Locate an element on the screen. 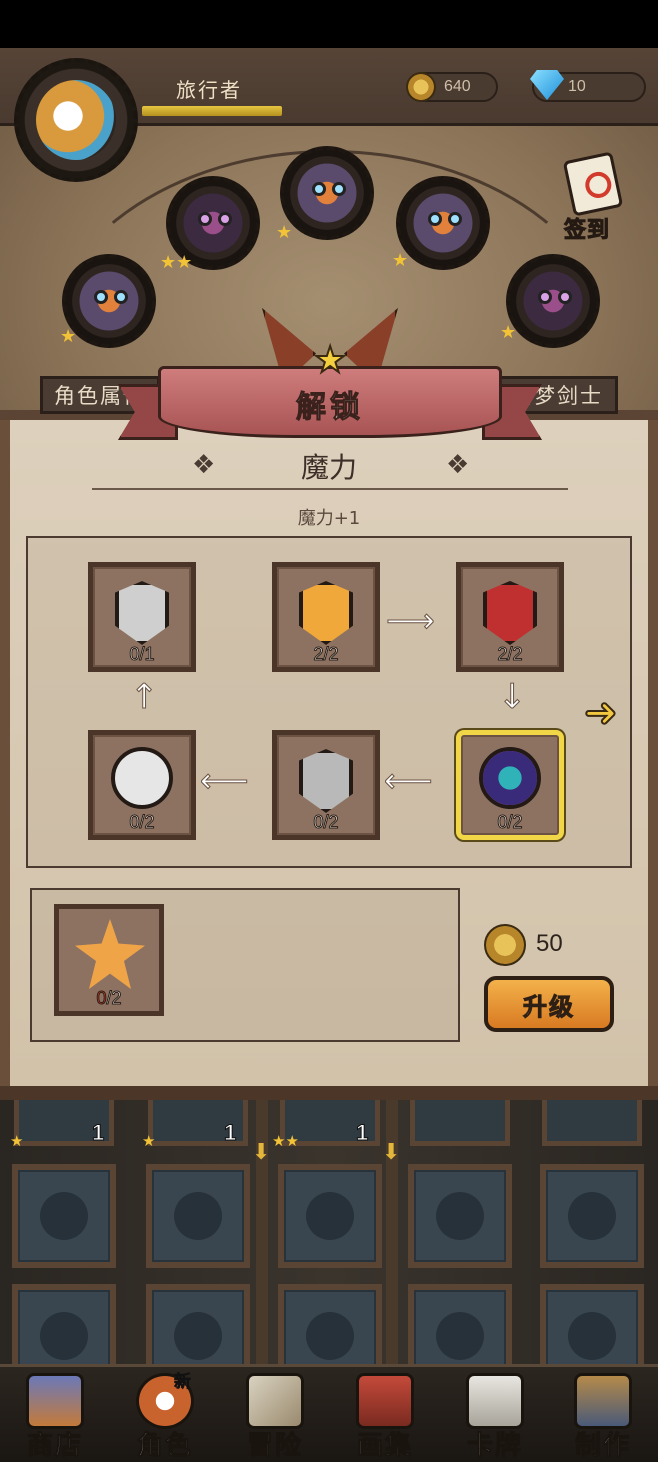  bottom-navigation: 商店 新 角色 冒险 画集 卡牌 制作 is located at coordinates (329, 1413).